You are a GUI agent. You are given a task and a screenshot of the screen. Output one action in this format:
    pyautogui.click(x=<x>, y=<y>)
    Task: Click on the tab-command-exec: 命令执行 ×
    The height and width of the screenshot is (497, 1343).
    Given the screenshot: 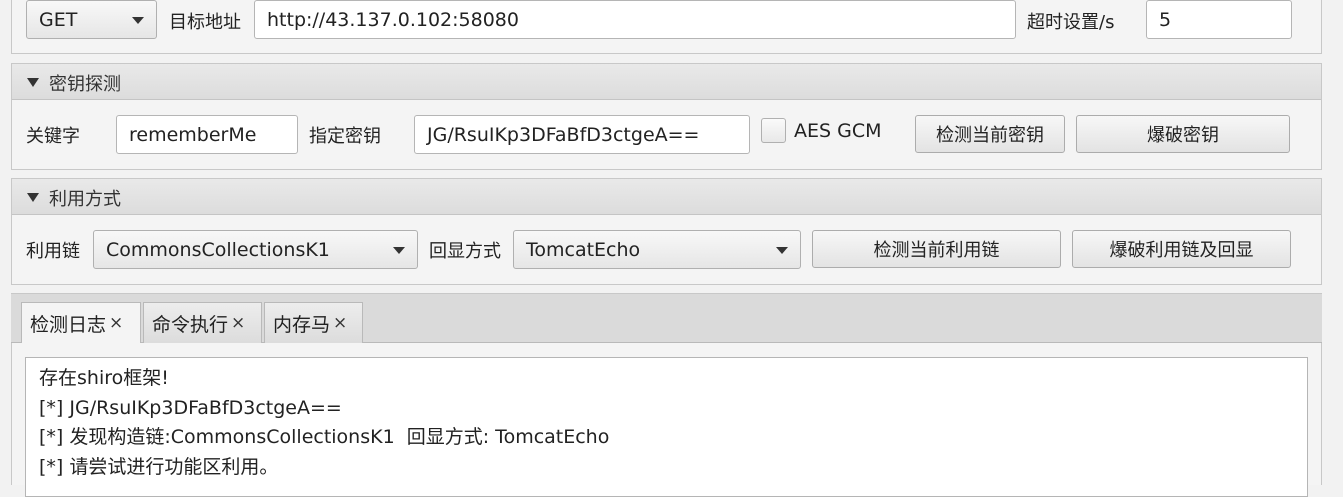 What is the action you would take?
    pyautogui.click(x=202, y=322)
    